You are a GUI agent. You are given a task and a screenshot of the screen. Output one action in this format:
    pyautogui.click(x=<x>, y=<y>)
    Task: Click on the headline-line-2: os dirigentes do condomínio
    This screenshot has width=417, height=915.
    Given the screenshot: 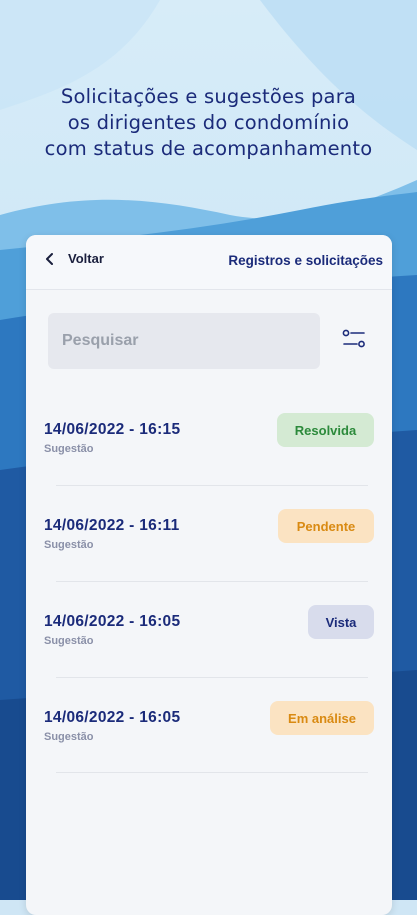 What is the action you would take?
    pyautogui.click(x=208, y=122)
    